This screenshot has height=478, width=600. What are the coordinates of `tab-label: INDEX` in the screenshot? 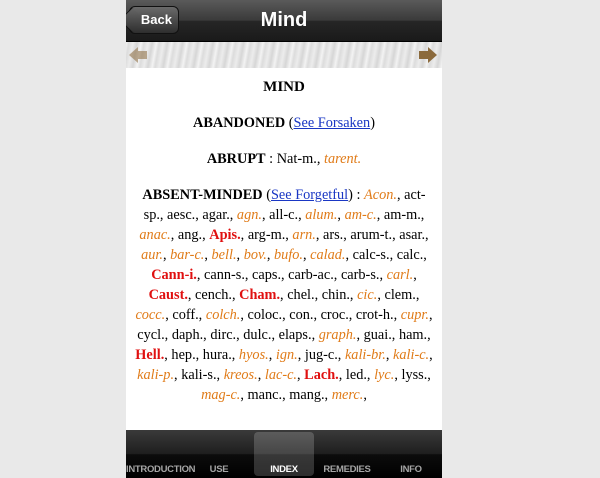 It's located at (284, 469).